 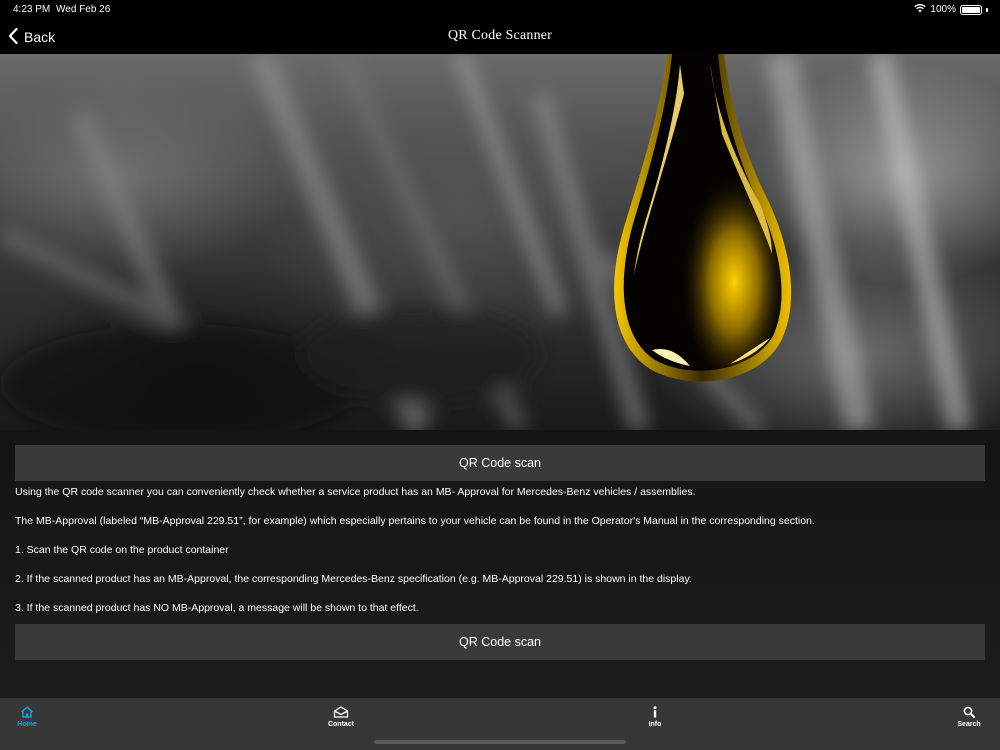 I want to click on navigation-bar: Back QR Code Scanner, so click(x=500, y=37).